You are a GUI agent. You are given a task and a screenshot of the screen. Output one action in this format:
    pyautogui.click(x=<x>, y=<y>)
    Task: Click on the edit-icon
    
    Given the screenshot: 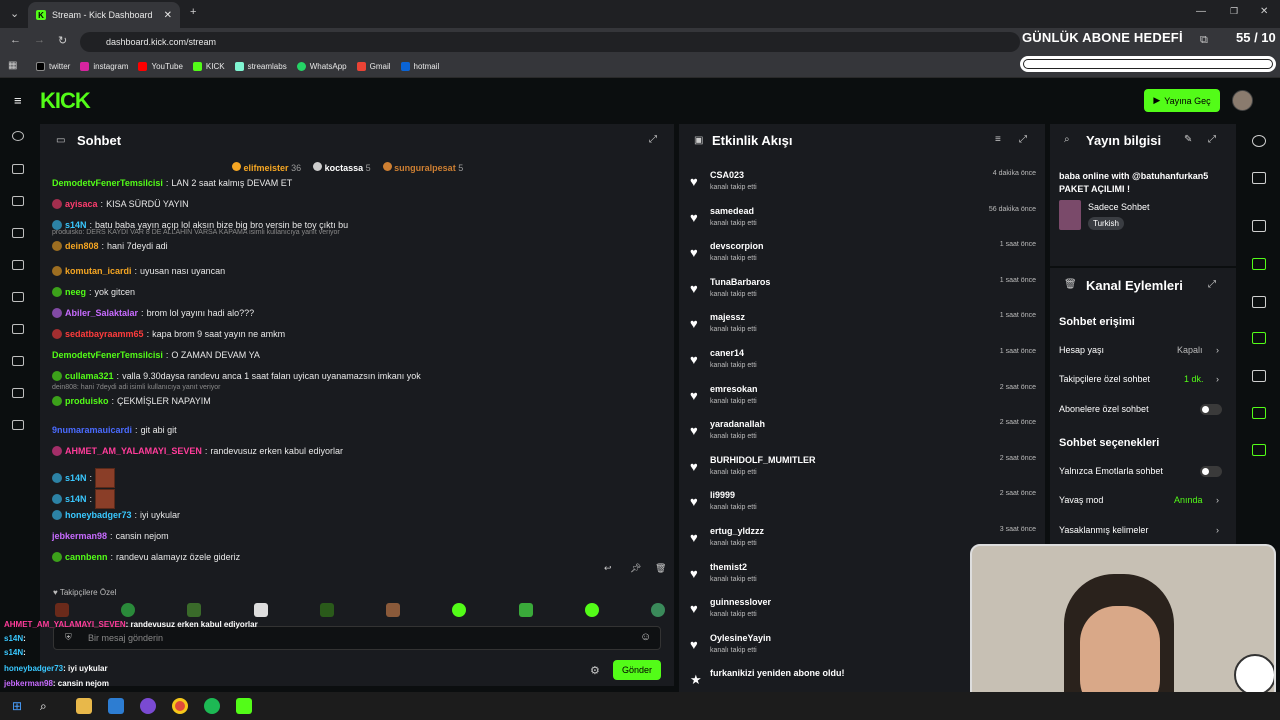 What is the action you would take?
    pyautogui.click(x=1259, y=178)
    